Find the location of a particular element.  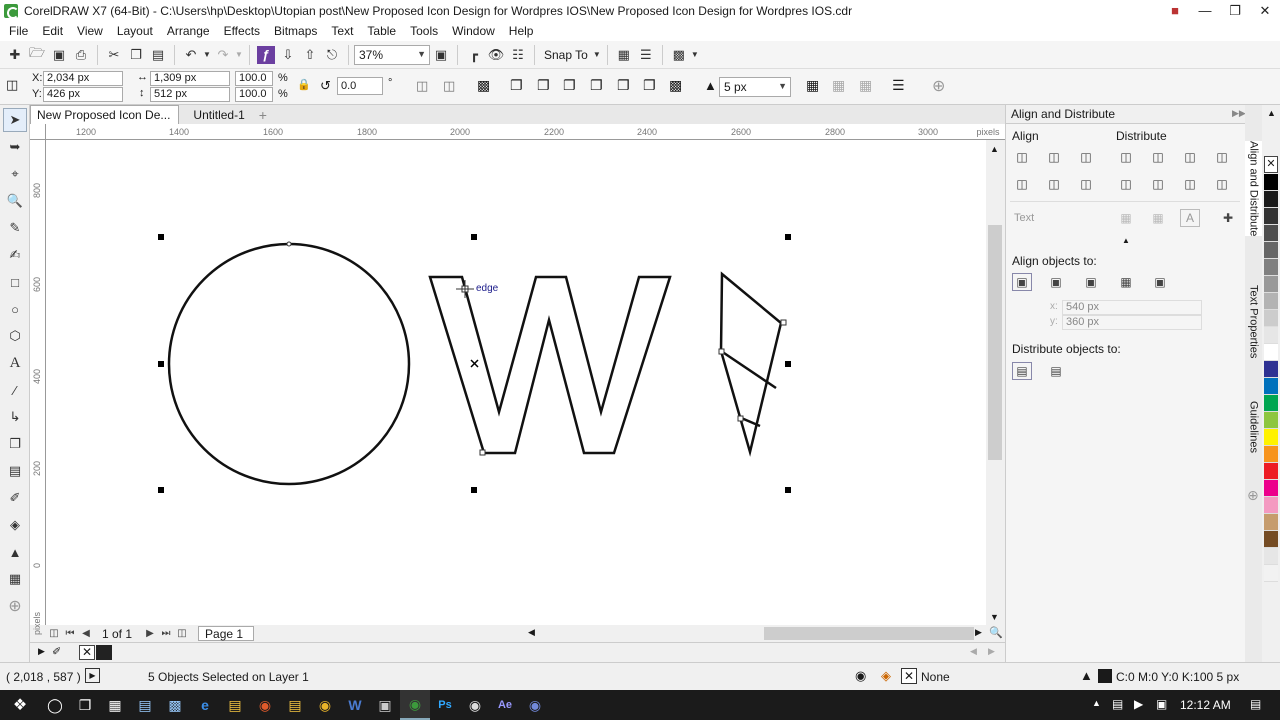

system-tray-up-icon: ▲ is located at coordinates (1096, 703).